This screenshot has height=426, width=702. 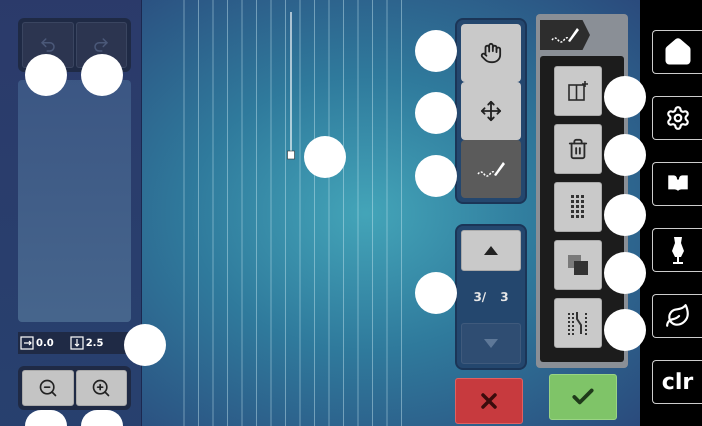 I want to click on page-current: 3/, so click(x=479, y=297).